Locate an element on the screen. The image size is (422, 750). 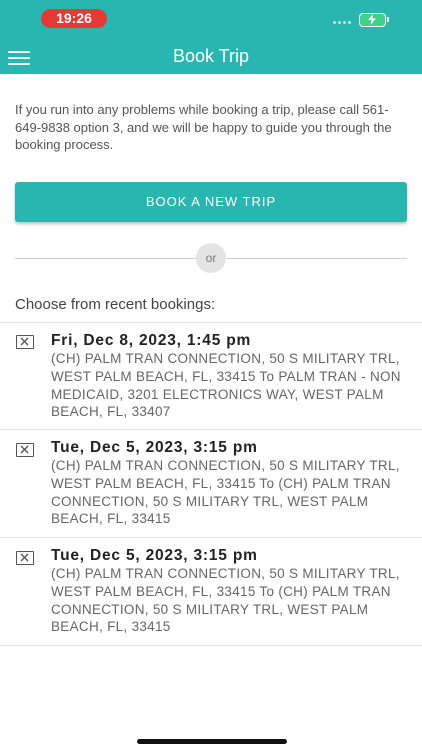
battery-charging-icon is located at coordinates (374, 20).